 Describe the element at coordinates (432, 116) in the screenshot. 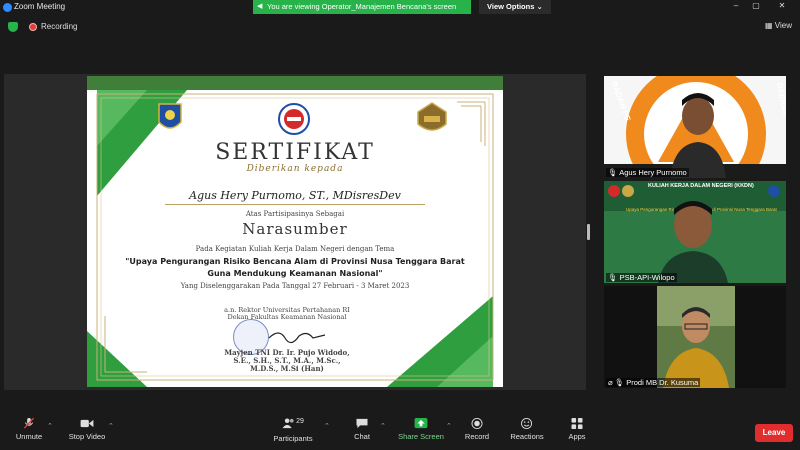

I see `military-emblem-icon` at that location.